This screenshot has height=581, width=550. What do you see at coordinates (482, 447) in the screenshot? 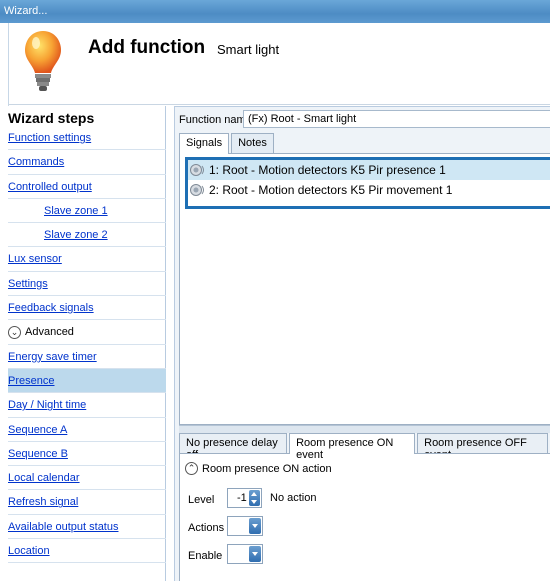
I see `tab-room-presence-off-event: Room presence OFF event` at bounding box center [482, 447].